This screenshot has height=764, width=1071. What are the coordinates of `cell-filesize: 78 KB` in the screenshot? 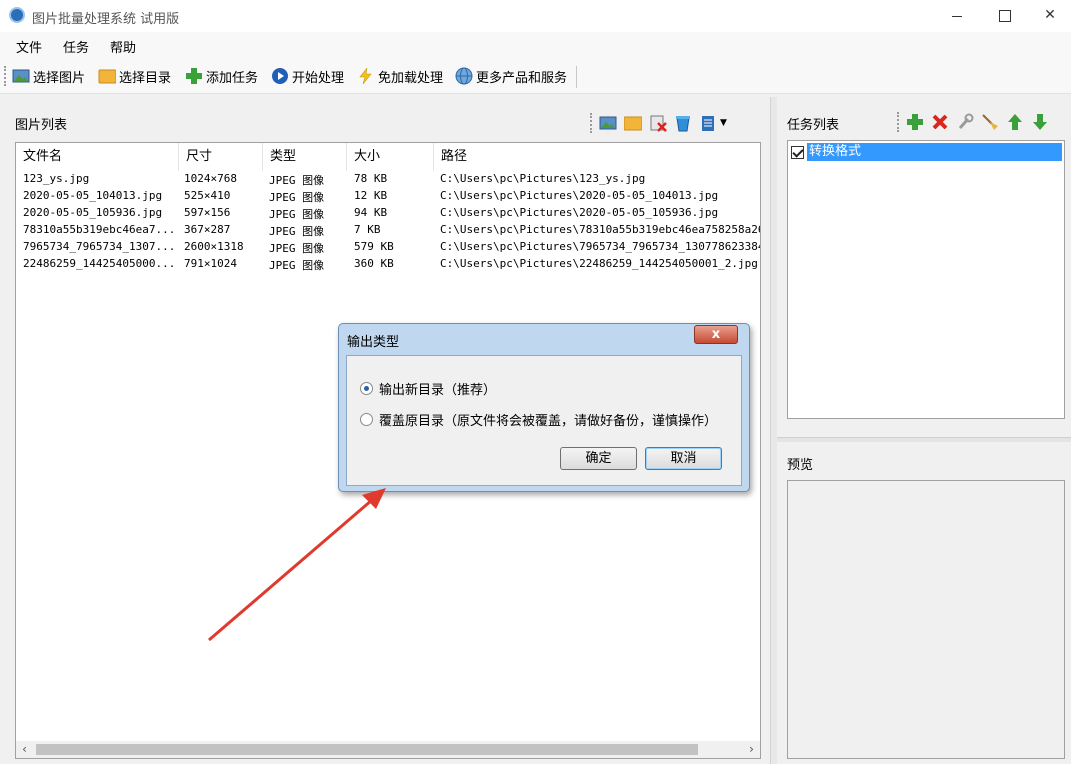 It's located at (371, 178).